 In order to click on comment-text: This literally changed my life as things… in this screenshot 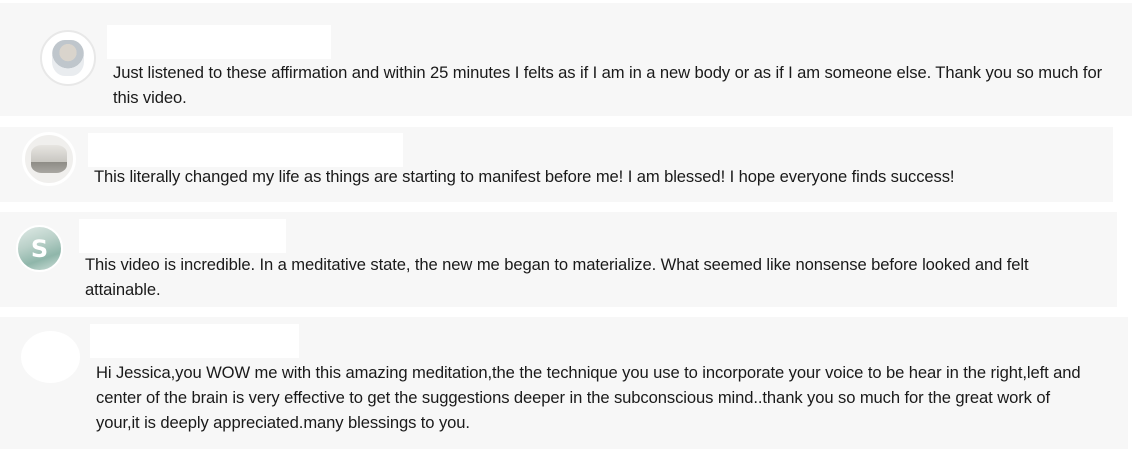, I will do `click(524, 176)`.